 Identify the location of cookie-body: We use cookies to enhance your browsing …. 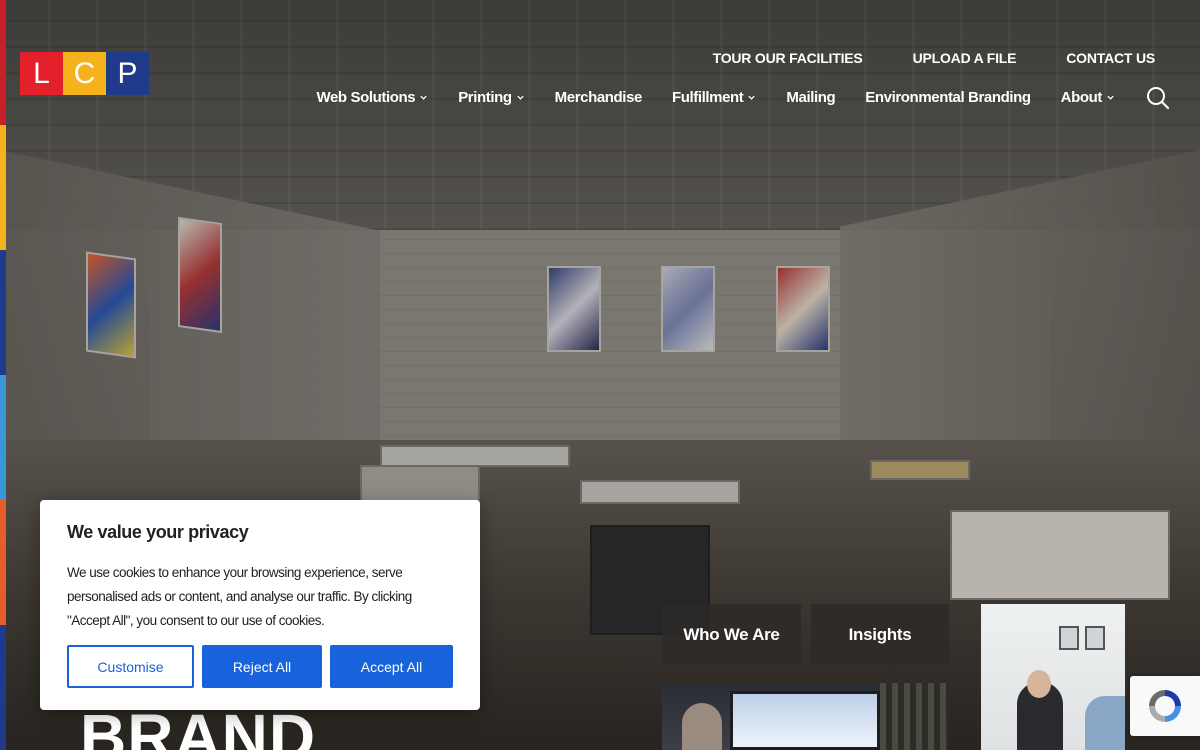
(239, 596).